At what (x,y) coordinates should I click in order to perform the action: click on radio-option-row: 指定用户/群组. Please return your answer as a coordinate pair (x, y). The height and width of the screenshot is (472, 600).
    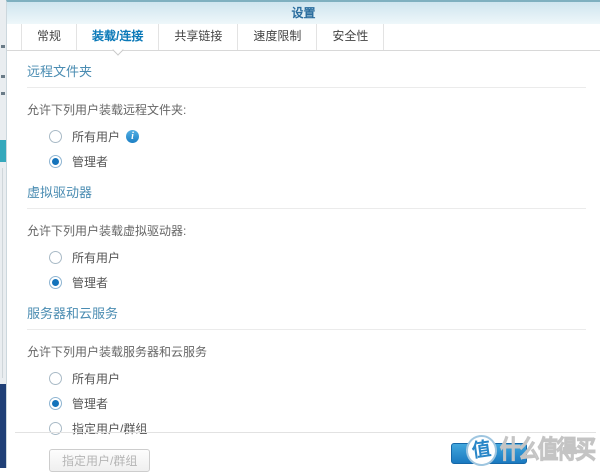
    Looking at the image, I should click on (317, 428).